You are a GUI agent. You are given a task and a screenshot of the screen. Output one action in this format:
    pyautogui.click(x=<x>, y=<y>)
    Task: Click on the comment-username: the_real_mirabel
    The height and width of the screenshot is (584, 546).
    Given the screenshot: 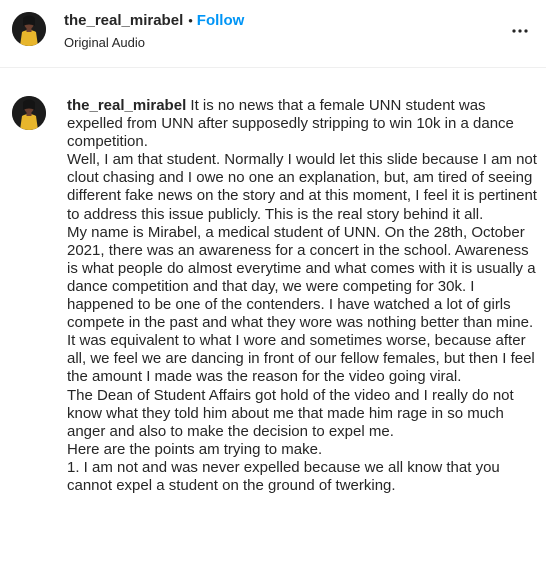 What is the action you would take?
    pyautogui.click(x=126, y=105)
    